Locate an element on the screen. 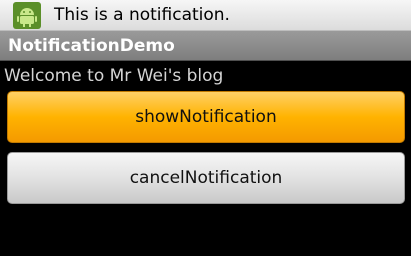  app-title: NotificationDemo is located at coordinates (91, 46).